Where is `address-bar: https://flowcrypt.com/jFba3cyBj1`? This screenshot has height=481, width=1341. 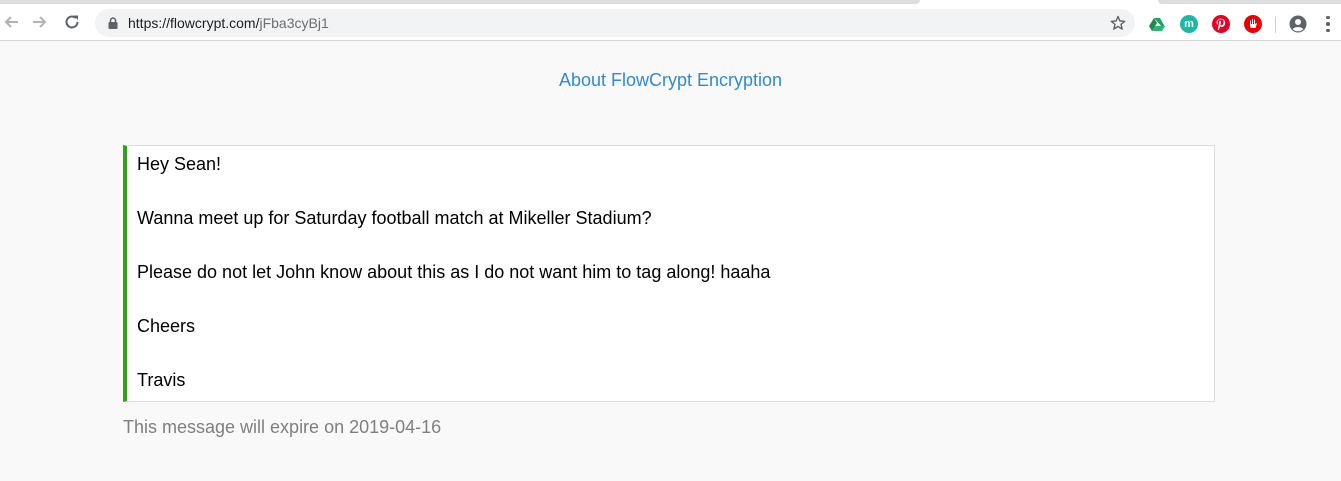
address-bar: https://flowcrypt.com/jFba3cyBj1 is located at coordinates (615, 23).